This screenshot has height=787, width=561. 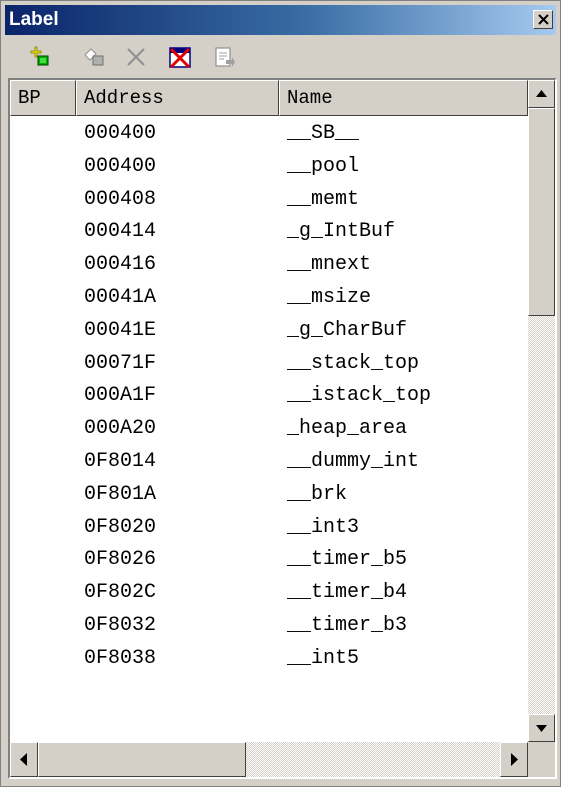 I want to click on table-row: 00041E _g_CharBuf, so click(x=269, y=329).